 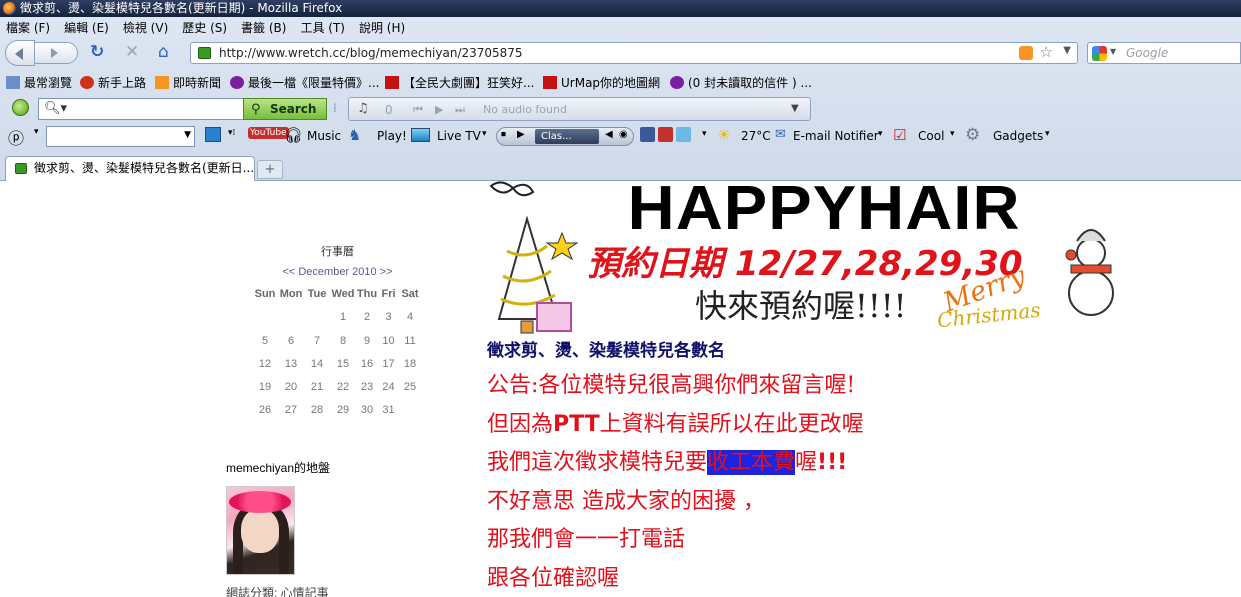 What do you see at coordinates (795, 108) in the screenshot?
I see `audio-dropdown-icon: ▼` at bounding box center [795, 108].